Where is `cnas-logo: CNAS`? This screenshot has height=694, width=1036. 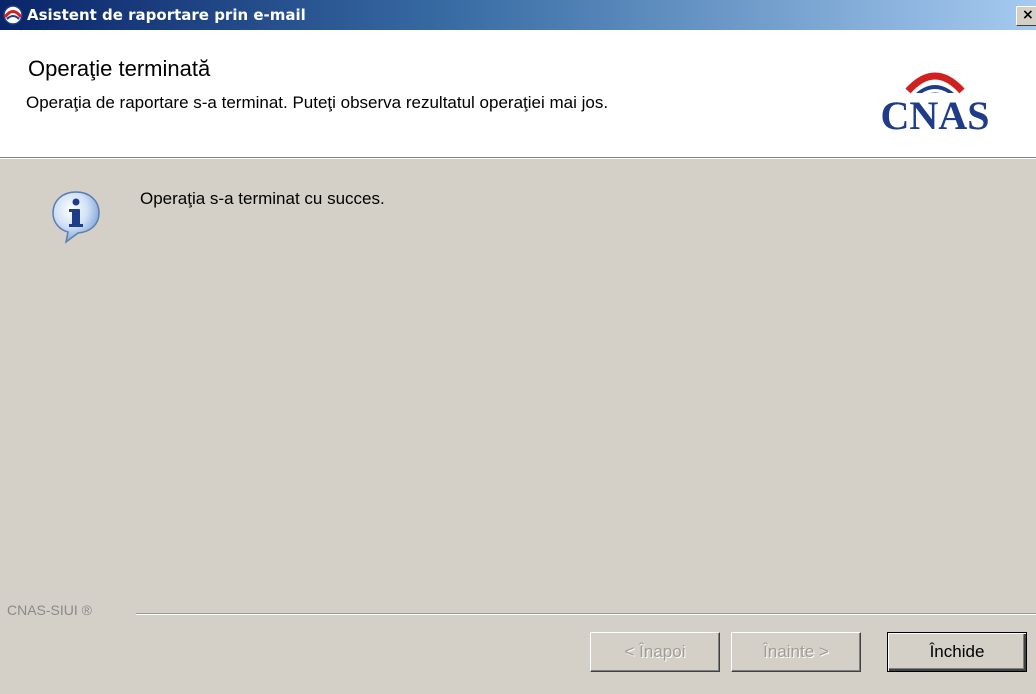
cnas-logo: CNAS is located at coordinates (935, 103).